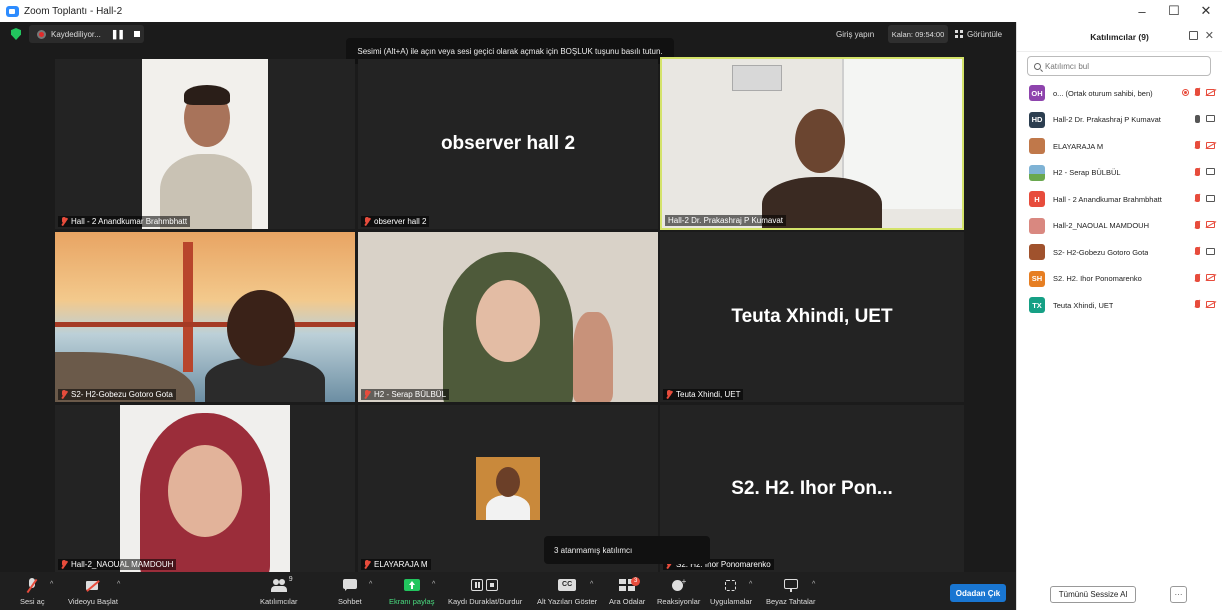 This screenshot has width=1222, height=610. Describe the element at coordinates (1174, 11) in the screenshot. I see `maximize-button: ☐` at that location.